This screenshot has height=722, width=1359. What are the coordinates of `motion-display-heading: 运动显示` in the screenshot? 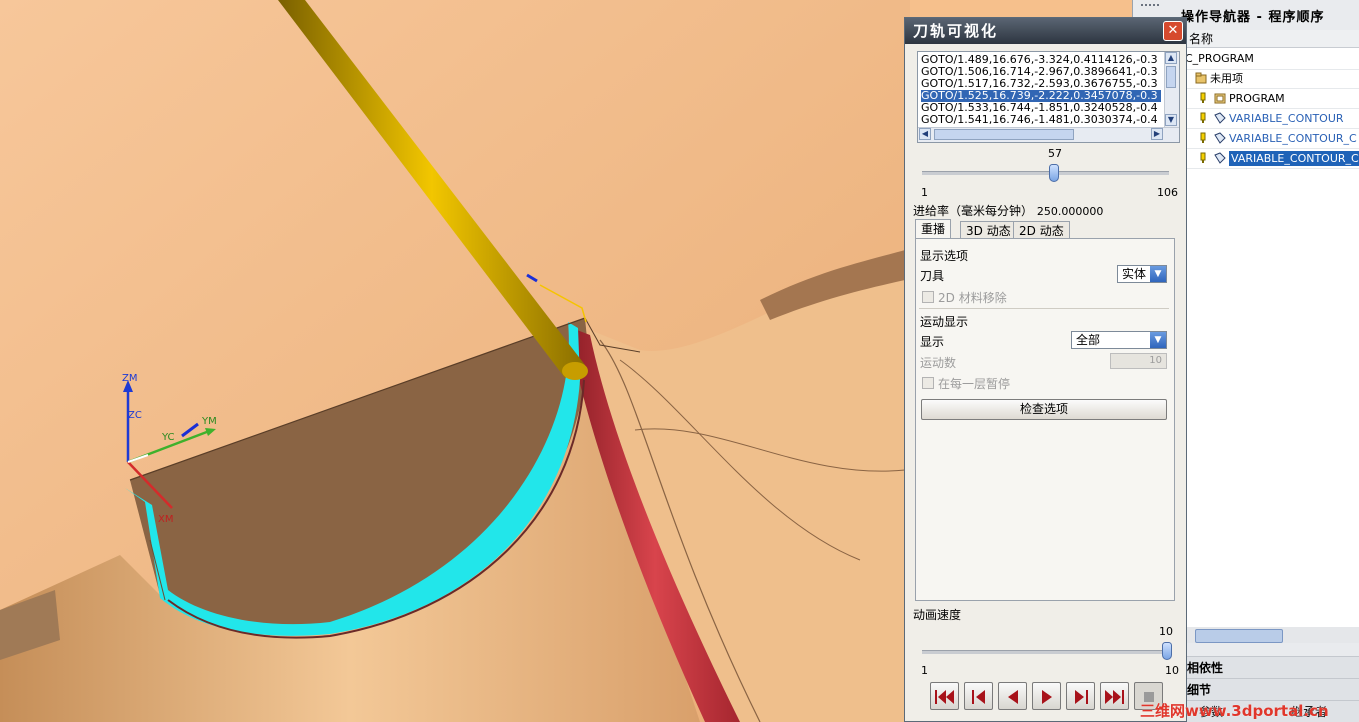 It's located at (944, 322).